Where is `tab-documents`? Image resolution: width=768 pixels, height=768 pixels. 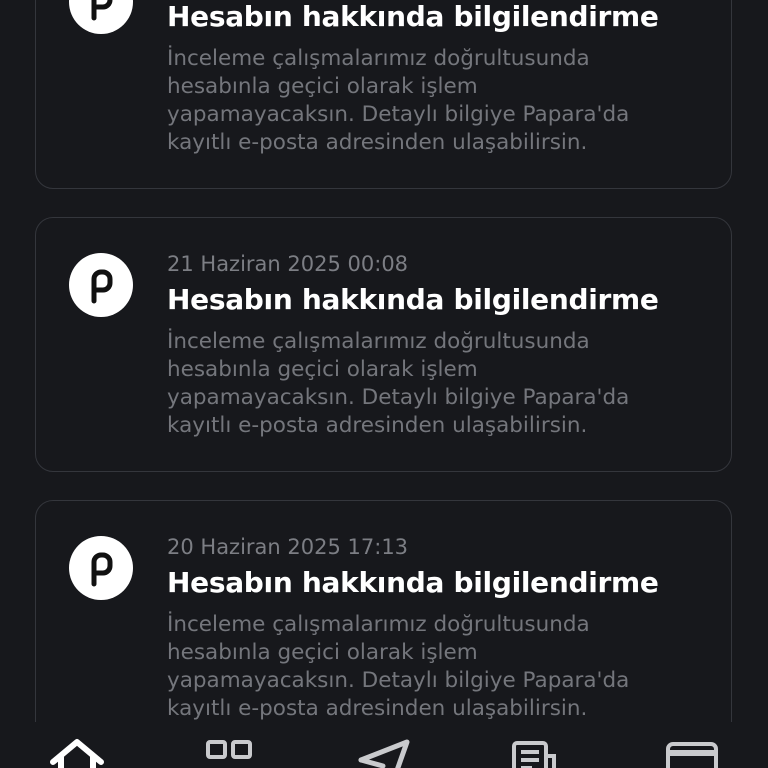 tab-documents is located at coordinates (536, 752).